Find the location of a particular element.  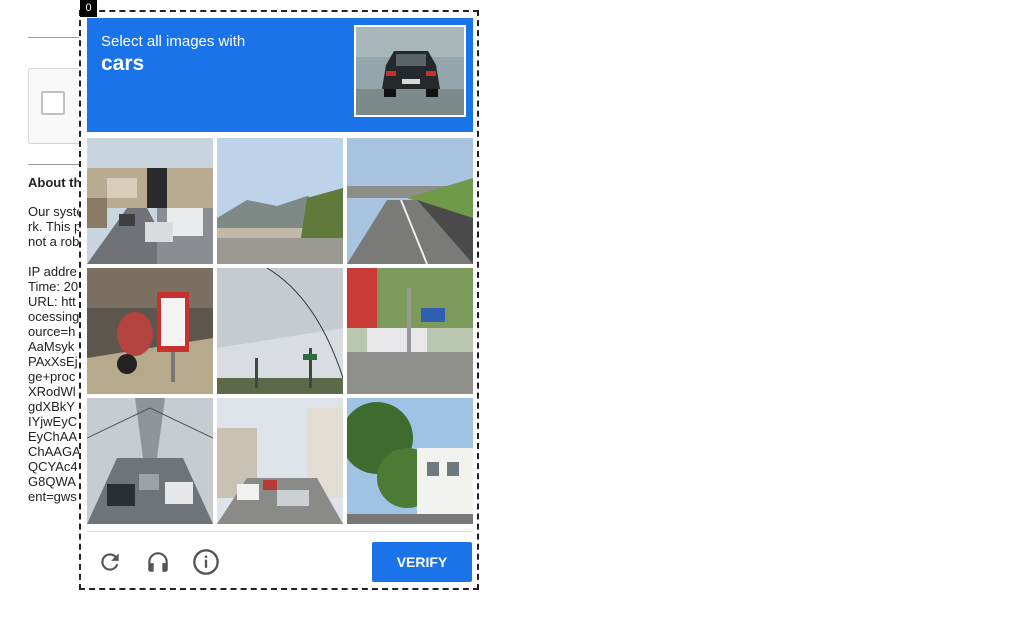

info-line: AaMsyk is located at coordinates (51, 346).